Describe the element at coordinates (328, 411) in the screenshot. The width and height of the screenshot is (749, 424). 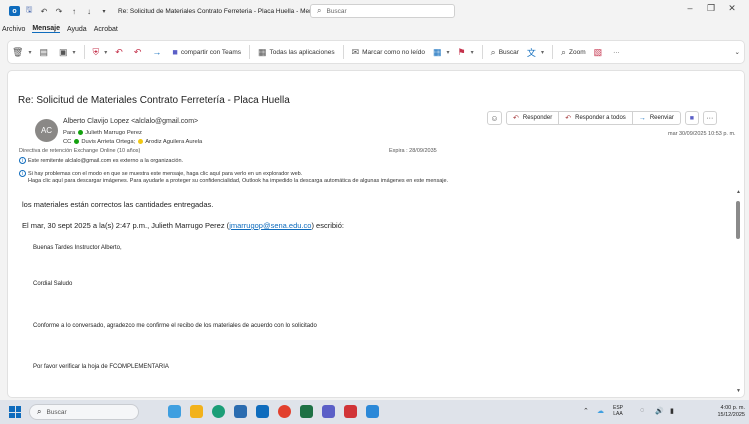
I see `teams-app-icon` at that location.